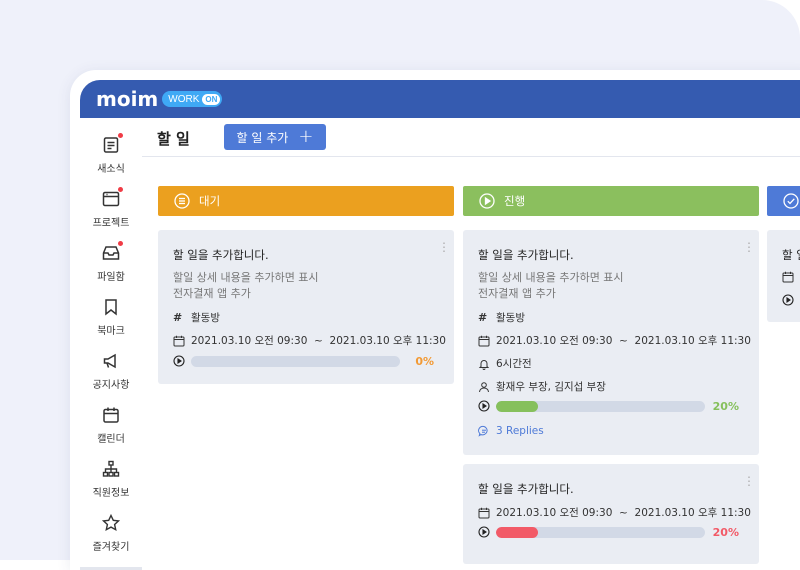 This screenshot has width=800, height=570. I want to click on page-toolbar: 할 일 할 일 추가 +, so click(471, 137).